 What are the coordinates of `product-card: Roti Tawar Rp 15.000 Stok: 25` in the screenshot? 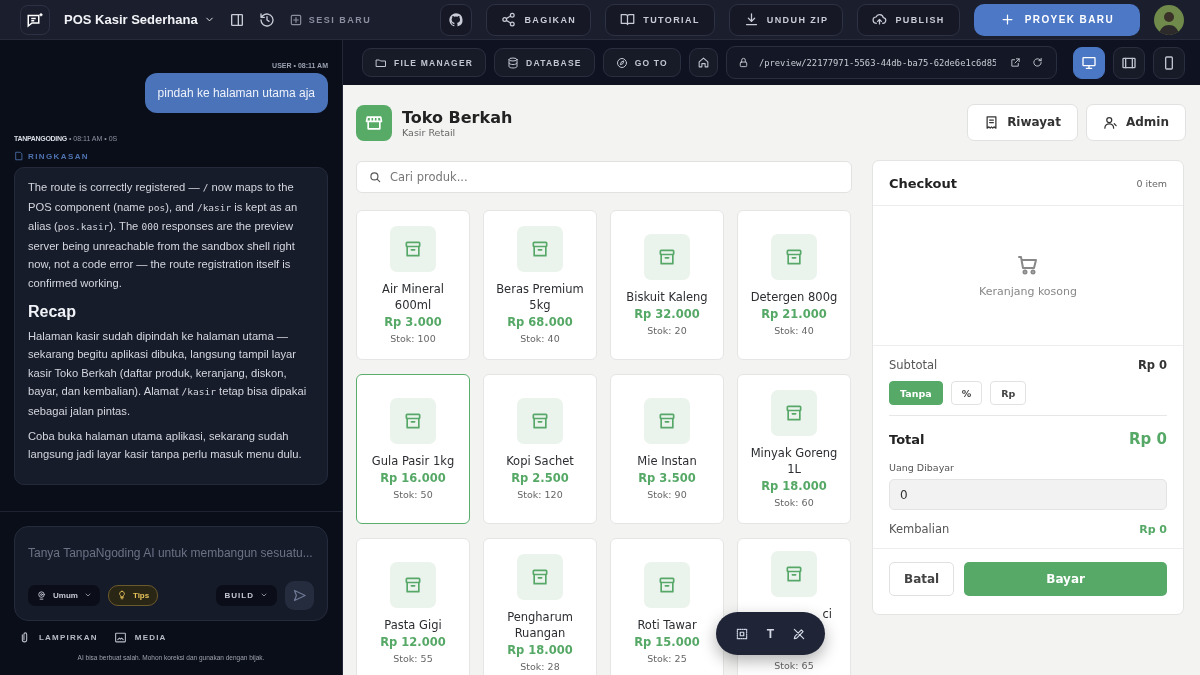 It's located at (667, 606).